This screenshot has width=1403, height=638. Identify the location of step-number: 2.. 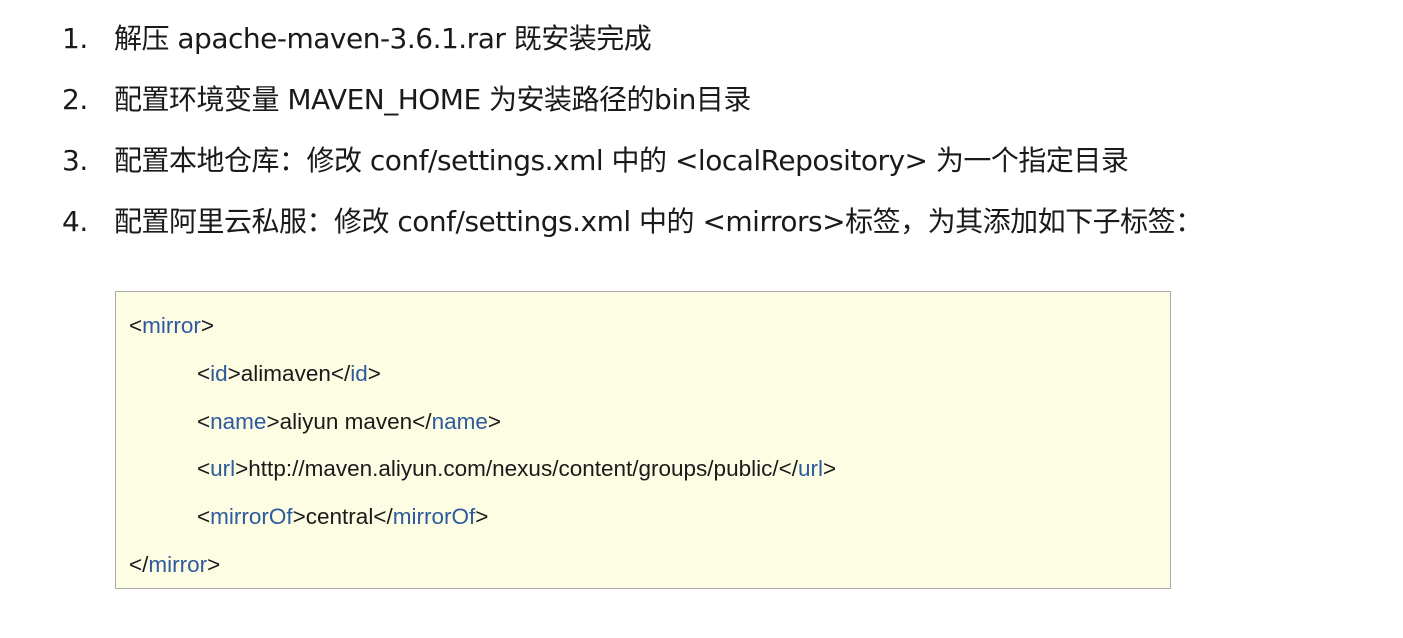
(75, 99).